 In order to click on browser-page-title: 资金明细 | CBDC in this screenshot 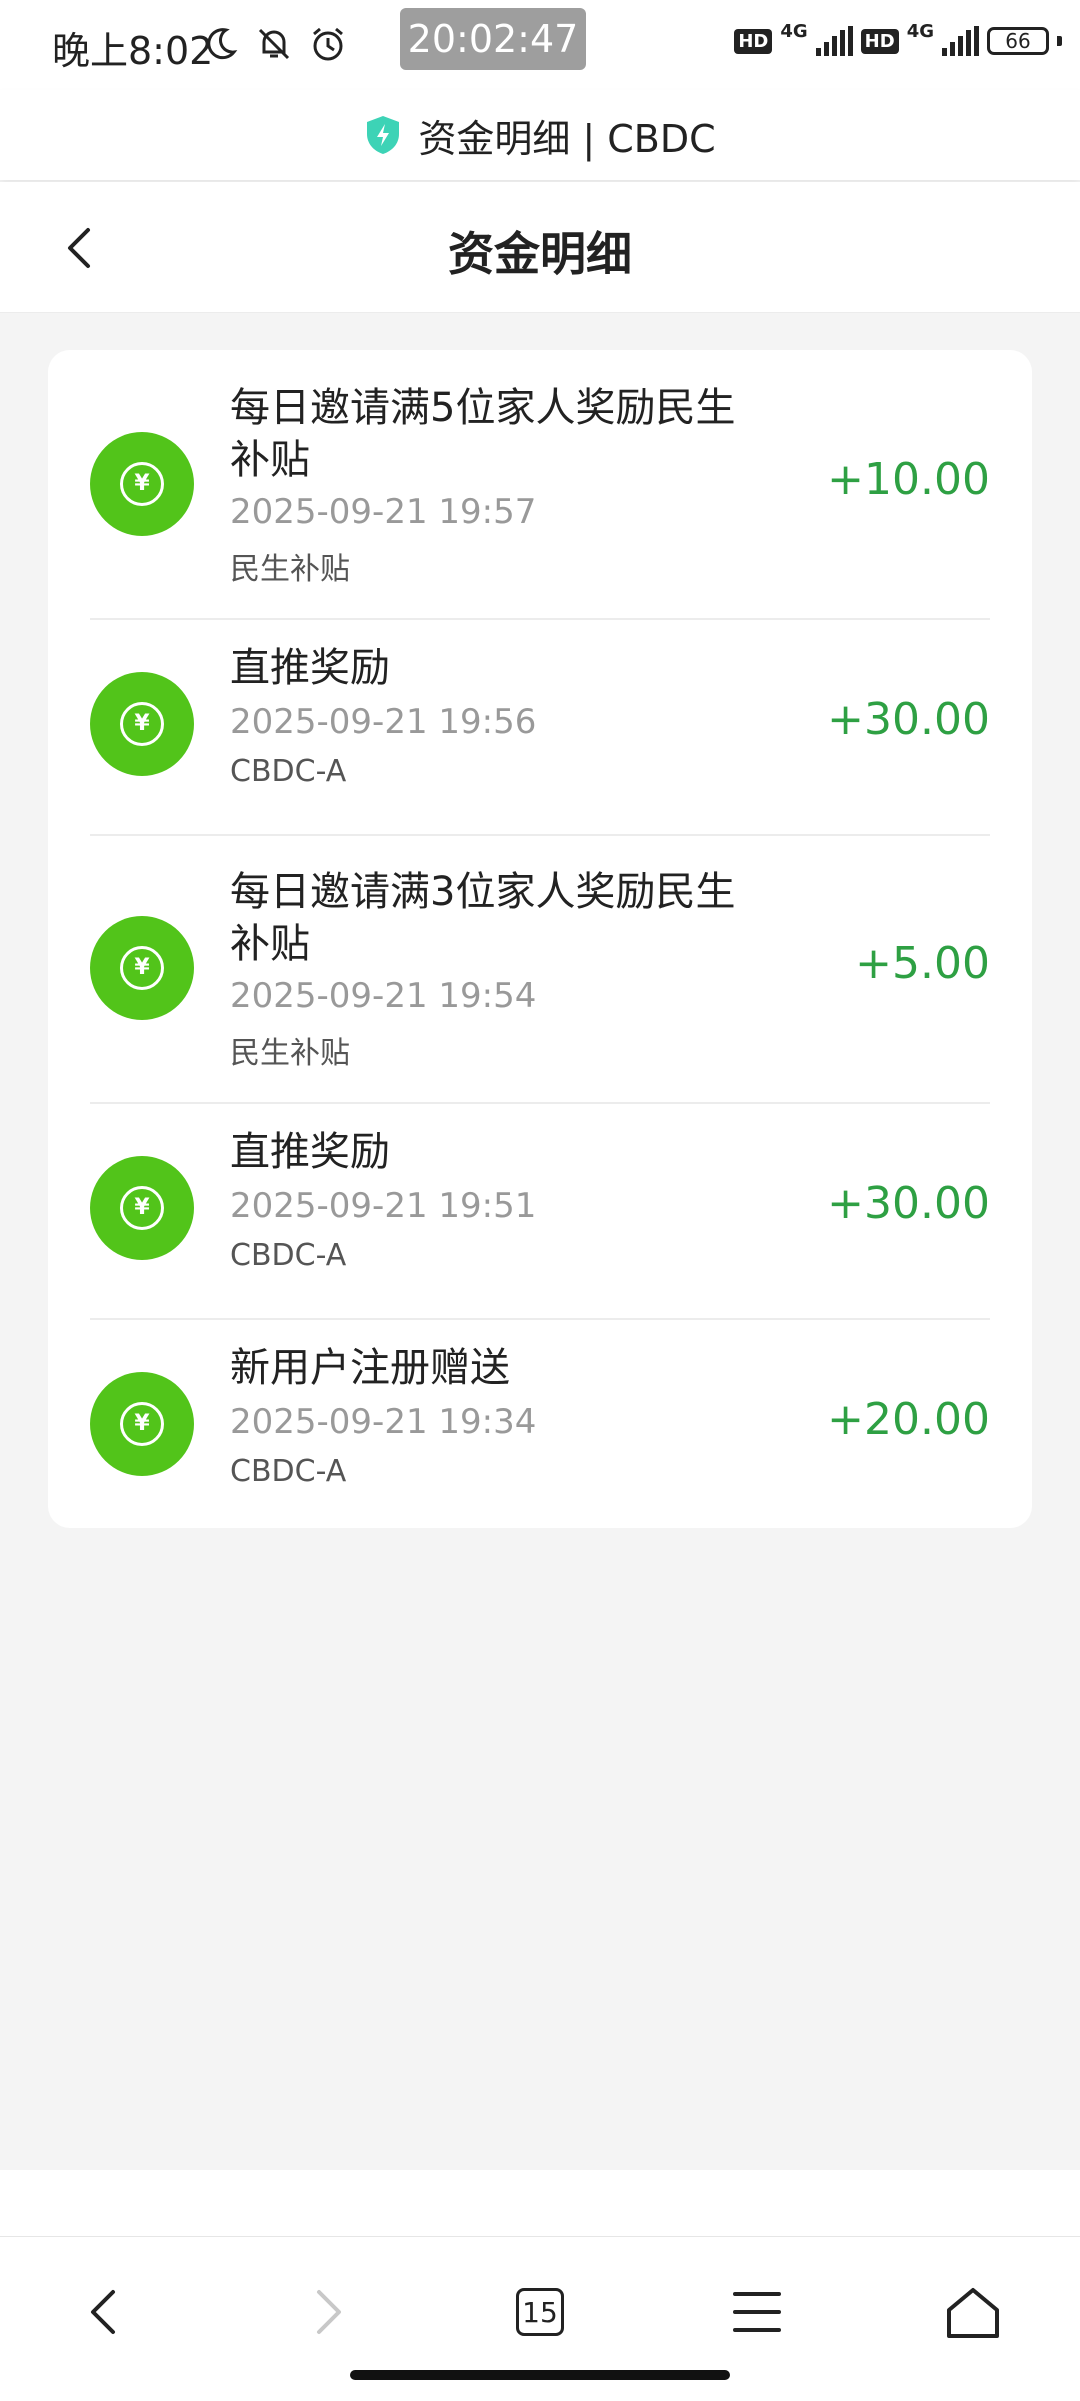, I will do `click(567, 138)`.